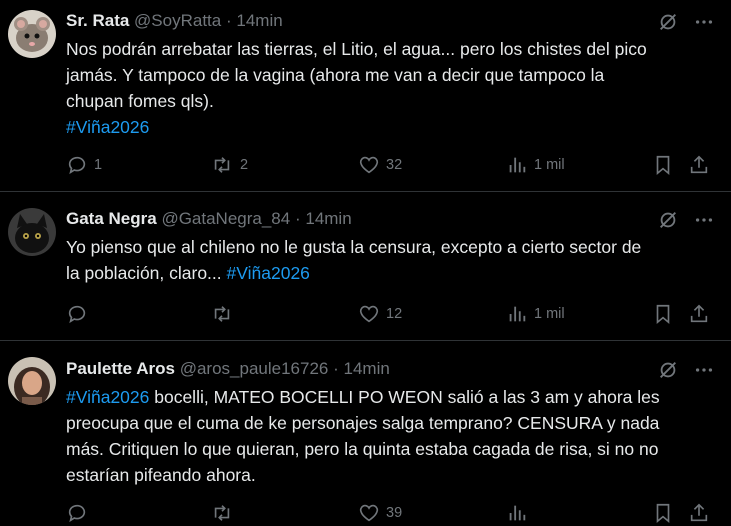  I want to click on reply-count: 1, so click(98, 165).